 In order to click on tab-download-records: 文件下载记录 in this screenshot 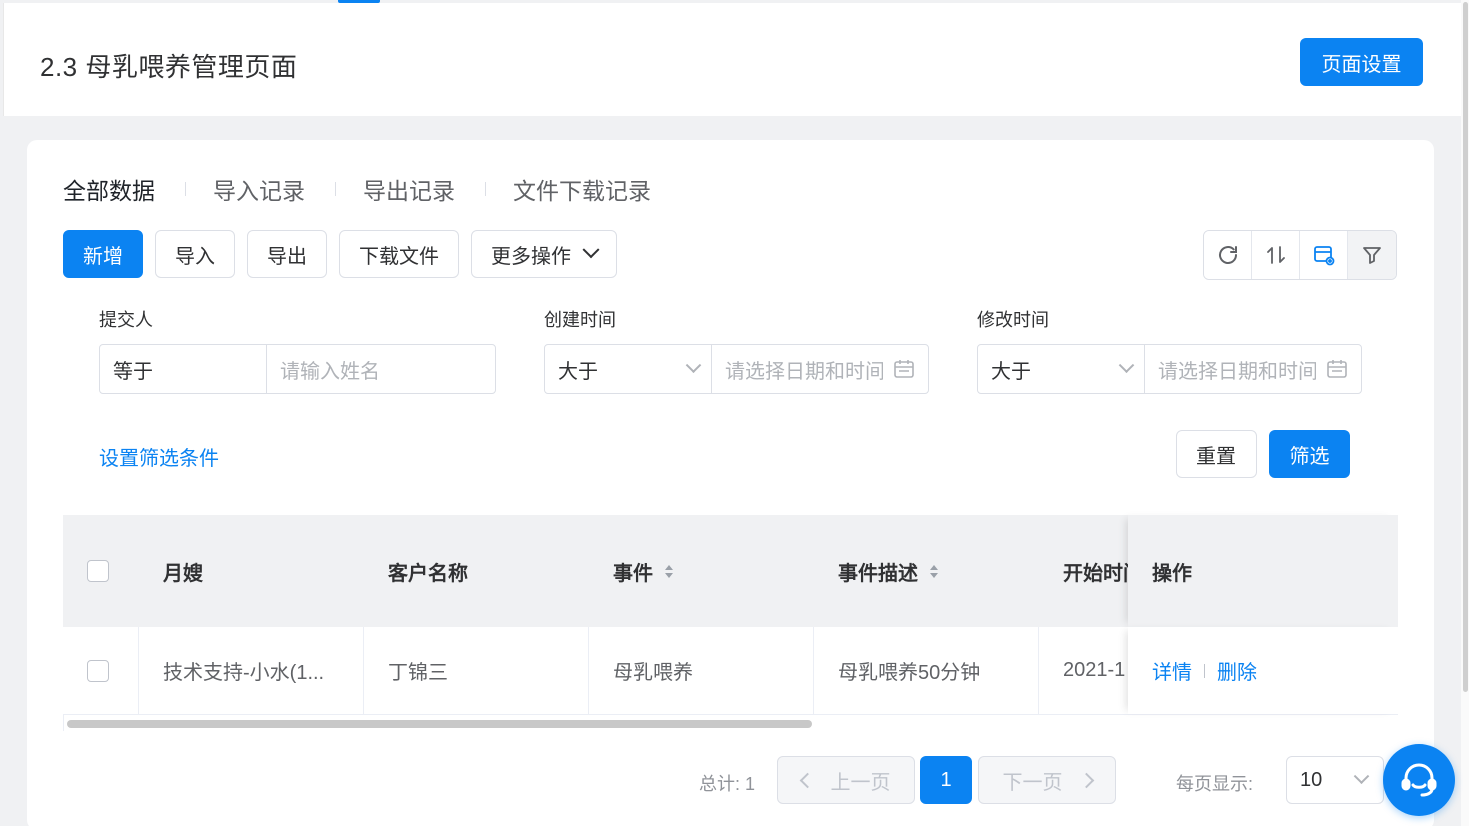, I will do `click(582, 189)`.